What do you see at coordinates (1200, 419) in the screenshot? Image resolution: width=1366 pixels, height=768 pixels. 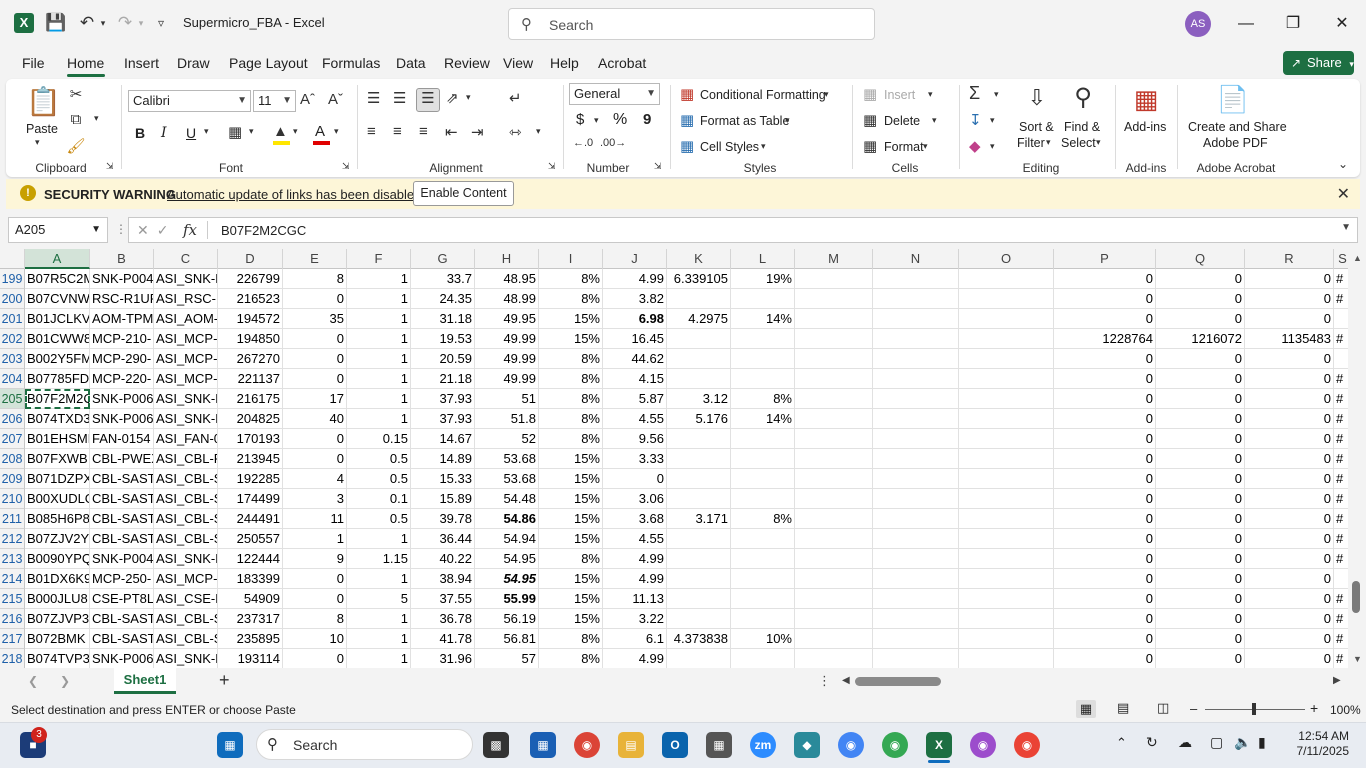 I see `cell-q206: 0` at bounding box center [1200, 419].